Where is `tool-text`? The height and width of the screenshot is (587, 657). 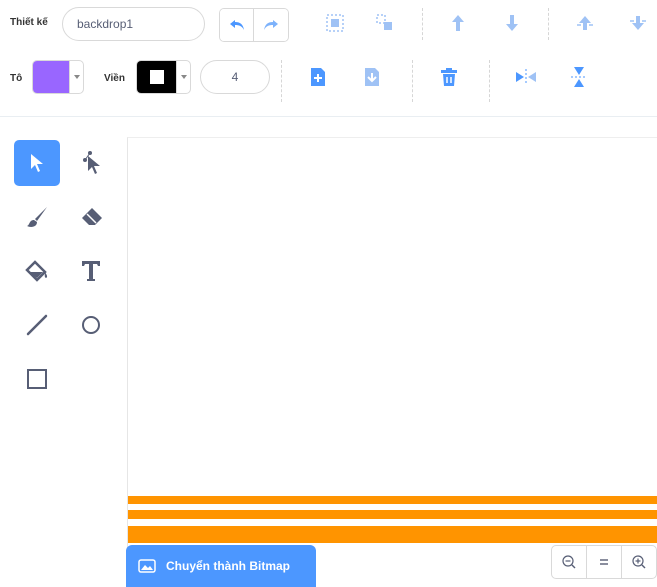 tool-text is located at coordinates (91, 271).